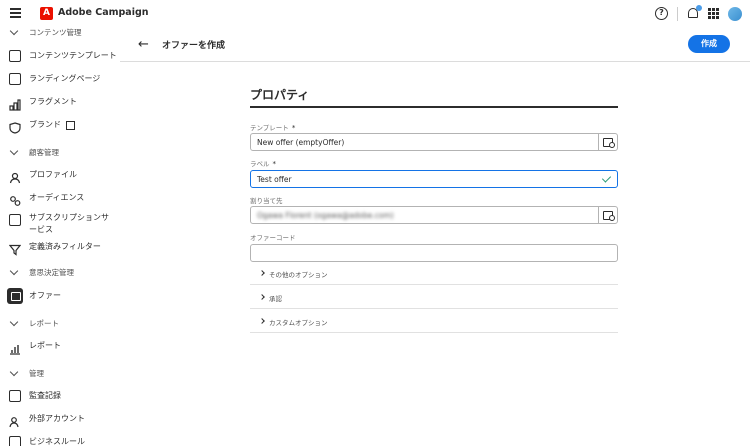 This screenshot has height=446, width=750. What do you see at coordinates (44, 152) in the screenshot?
I see `sidebar-section-label: 顧客管理` at bounding box center [44, 152].